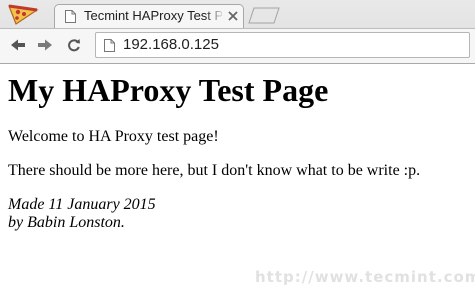 The width and height of the screenshot is (475, 290). Describe the element at coordinates (264, 15) in the screenshot. I see `new-tab-button` at that location.